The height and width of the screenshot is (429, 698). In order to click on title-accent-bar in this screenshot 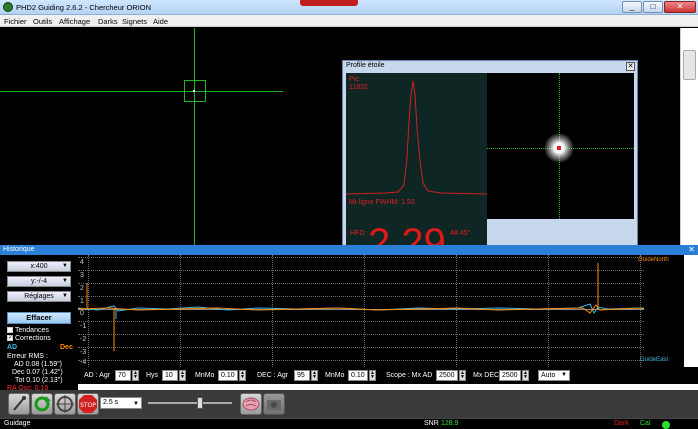, I will do `click(329, 3)`.